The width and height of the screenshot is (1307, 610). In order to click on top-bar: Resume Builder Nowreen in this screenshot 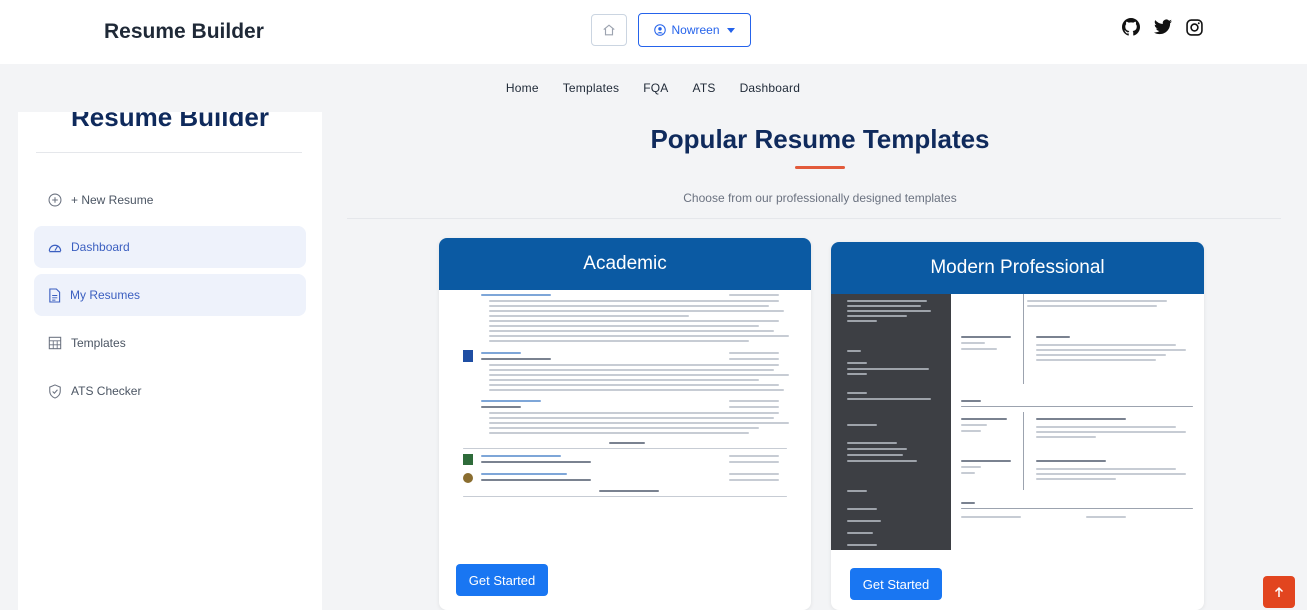, I will do `click(653, 32)`.